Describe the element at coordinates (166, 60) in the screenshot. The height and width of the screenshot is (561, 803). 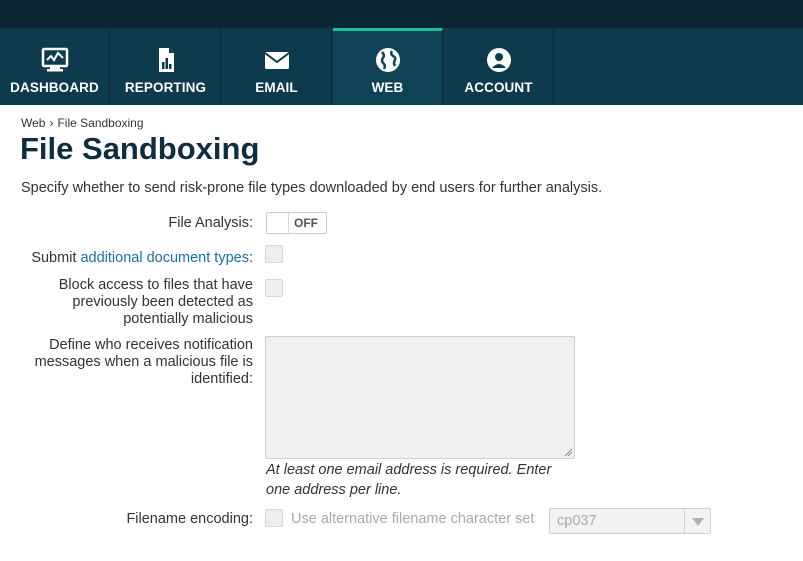
I see `report-document-icon` at that location.